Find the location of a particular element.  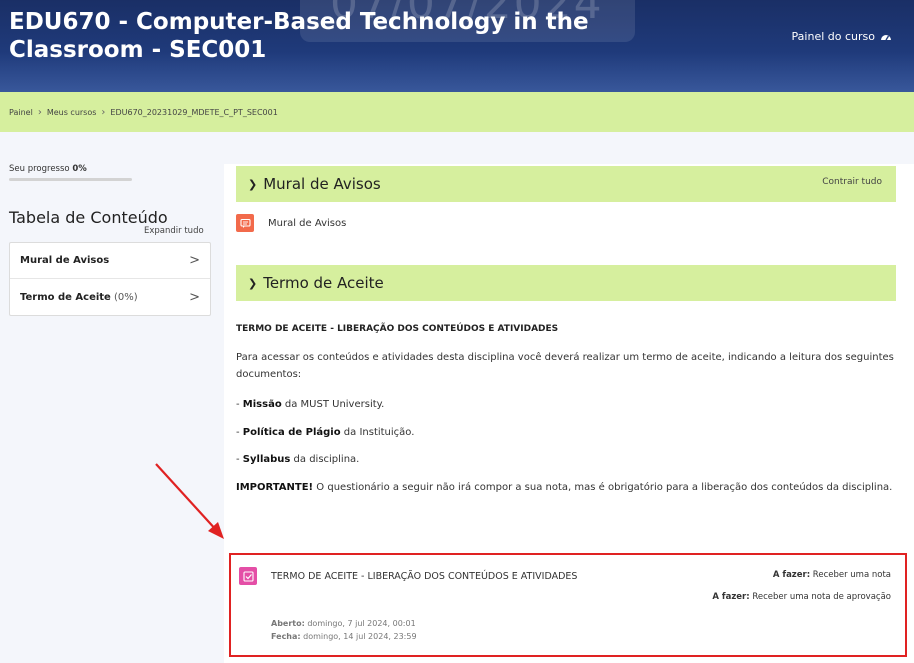

todo-value: Receber uma nota is located at coordinates (850, 575).